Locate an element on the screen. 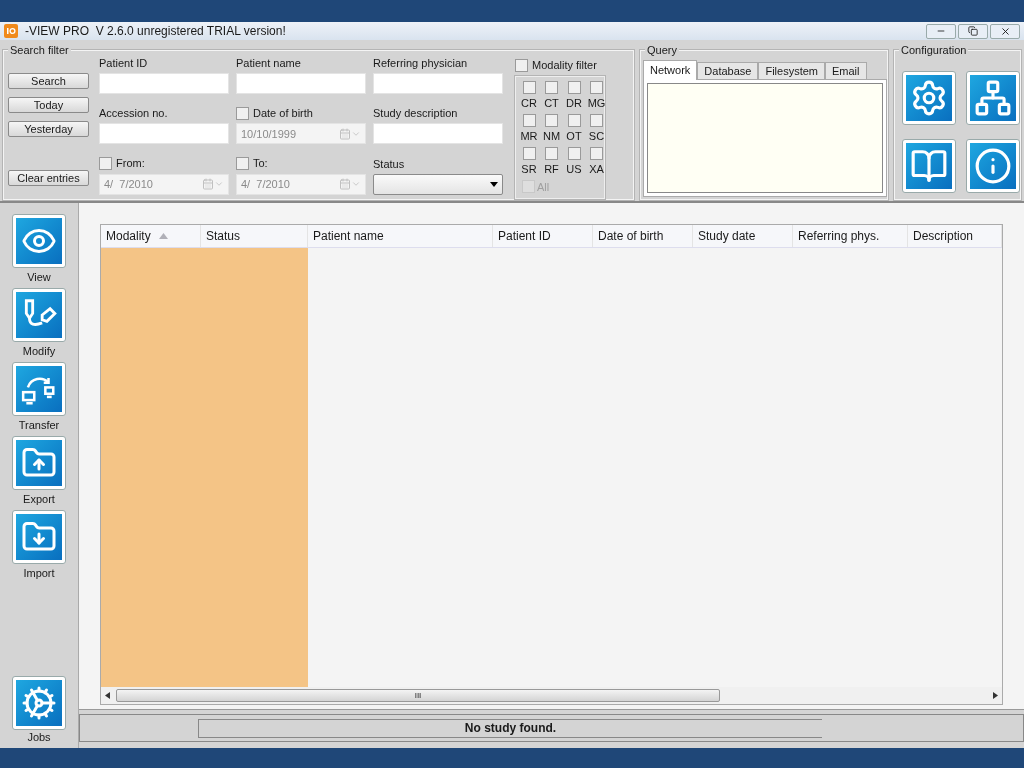 The width and height of the screenshot is (1024, 768). column-header: Date of birth is located at coordinates (643, 236).